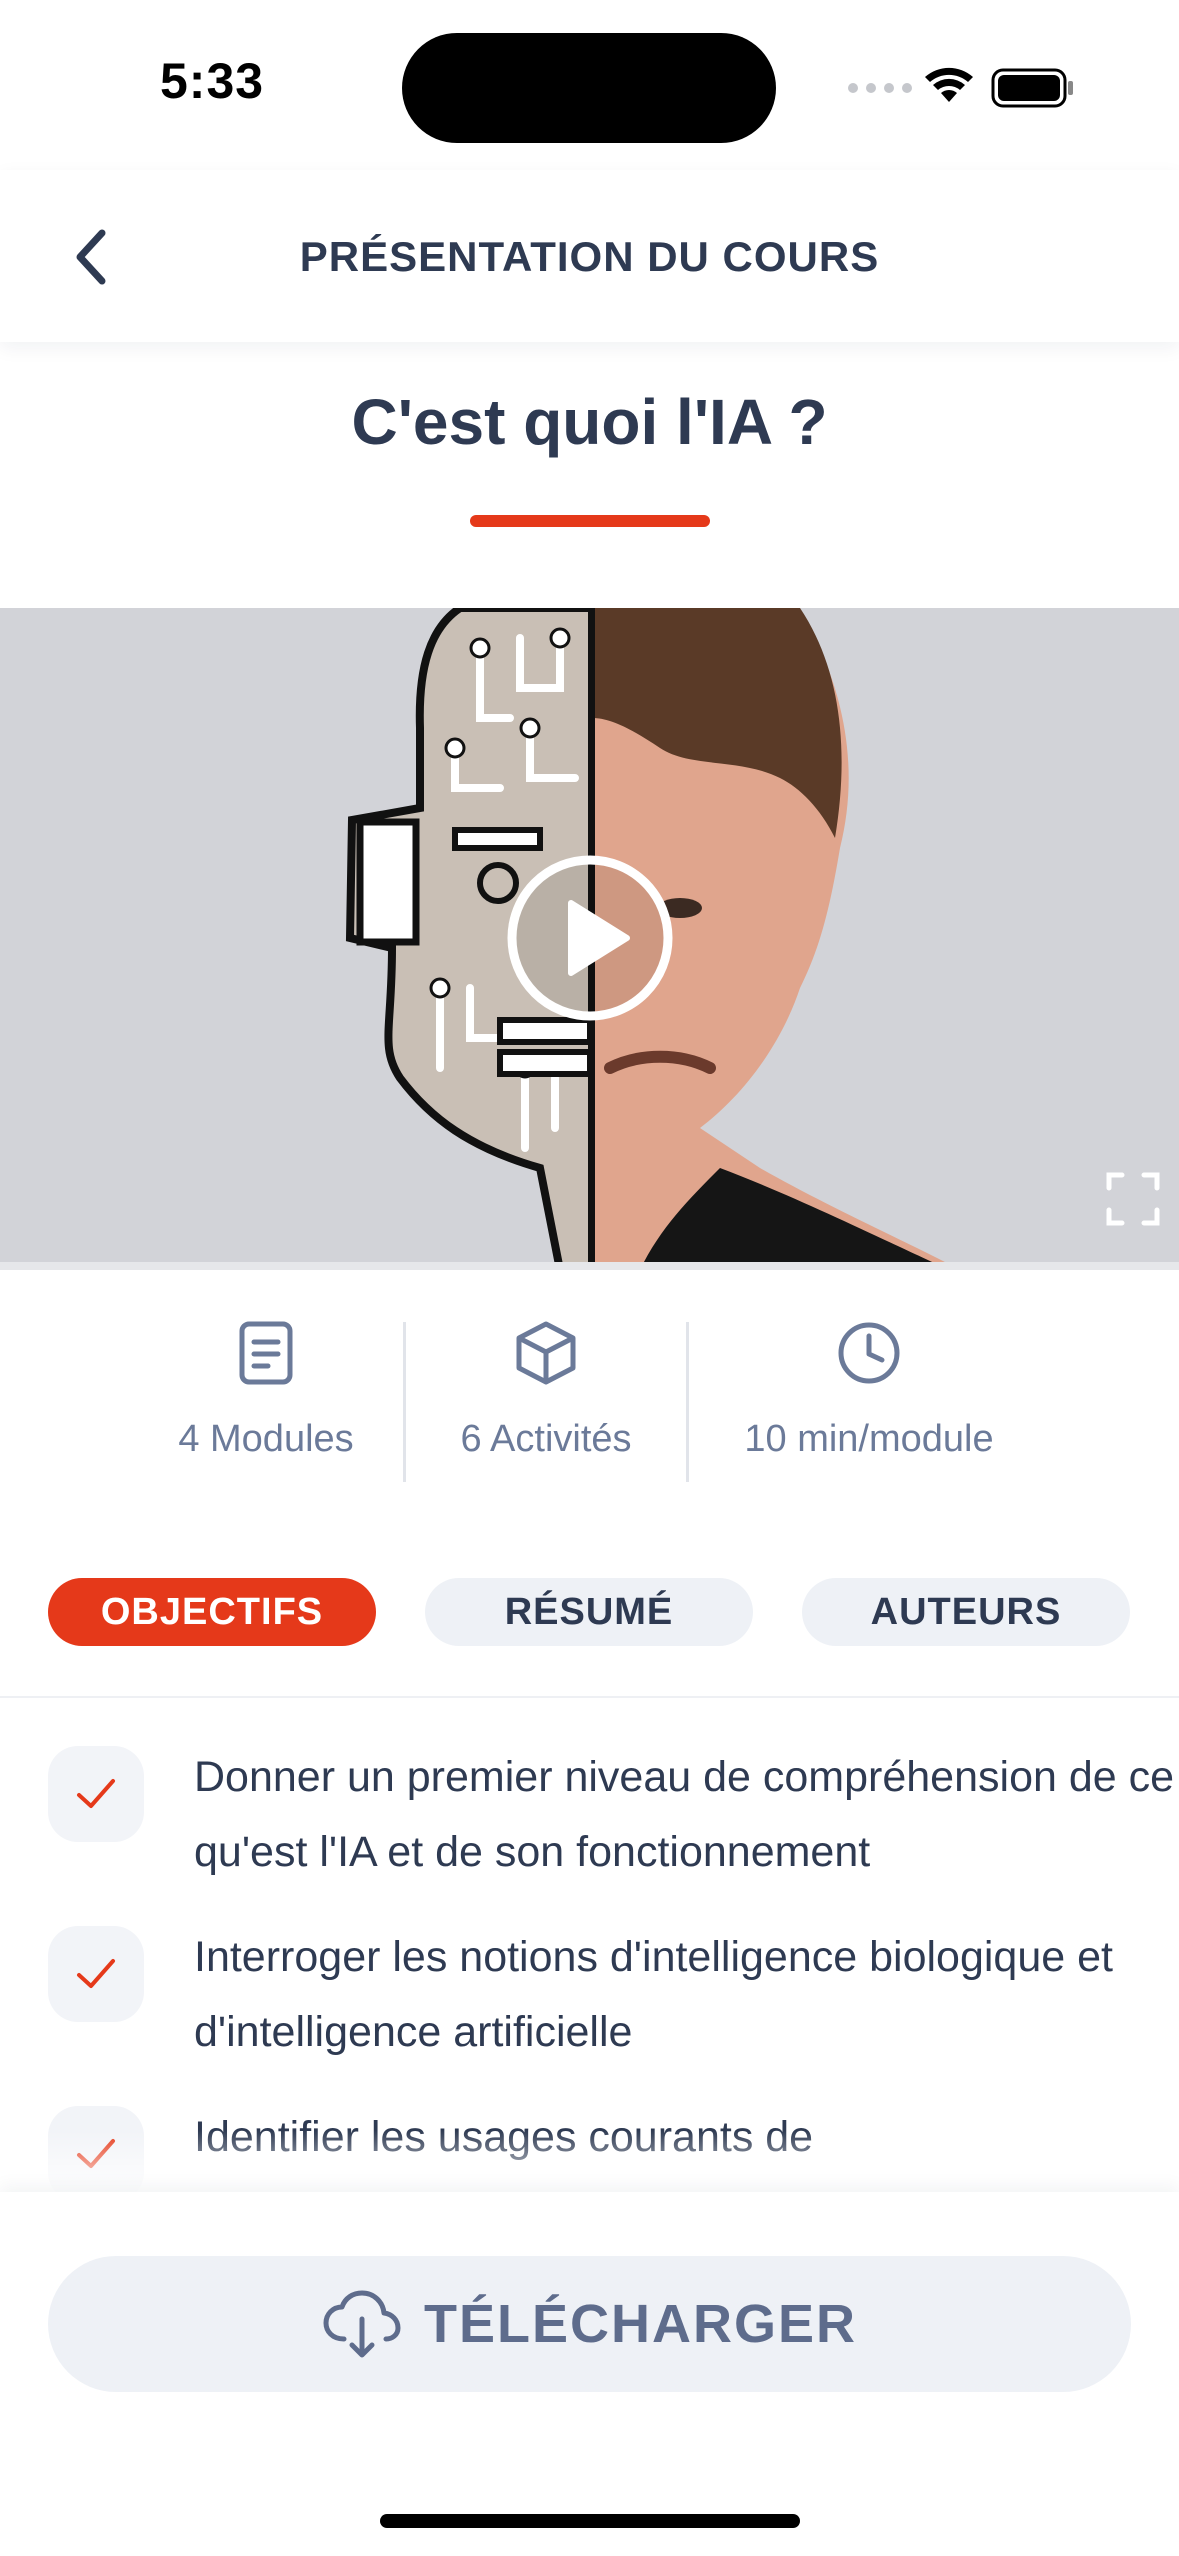 This screenshot has height=2556, width=1179. What do you see at coordinates (546, 1353) in the screenshot?
I see `cube-icon` at bounding box center [546, 1353].